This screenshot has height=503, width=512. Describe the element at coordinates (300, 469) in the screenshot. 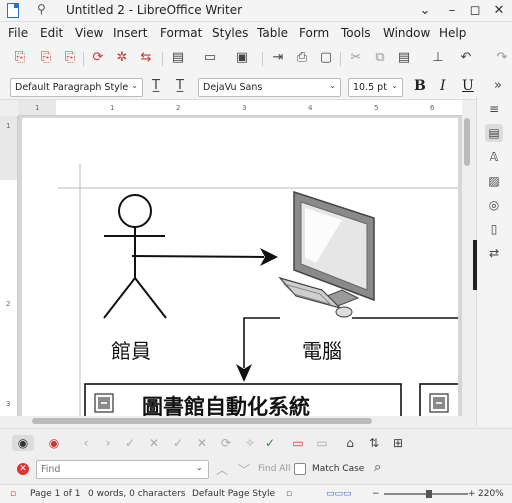

I see `match-case-checkbox` at that location.